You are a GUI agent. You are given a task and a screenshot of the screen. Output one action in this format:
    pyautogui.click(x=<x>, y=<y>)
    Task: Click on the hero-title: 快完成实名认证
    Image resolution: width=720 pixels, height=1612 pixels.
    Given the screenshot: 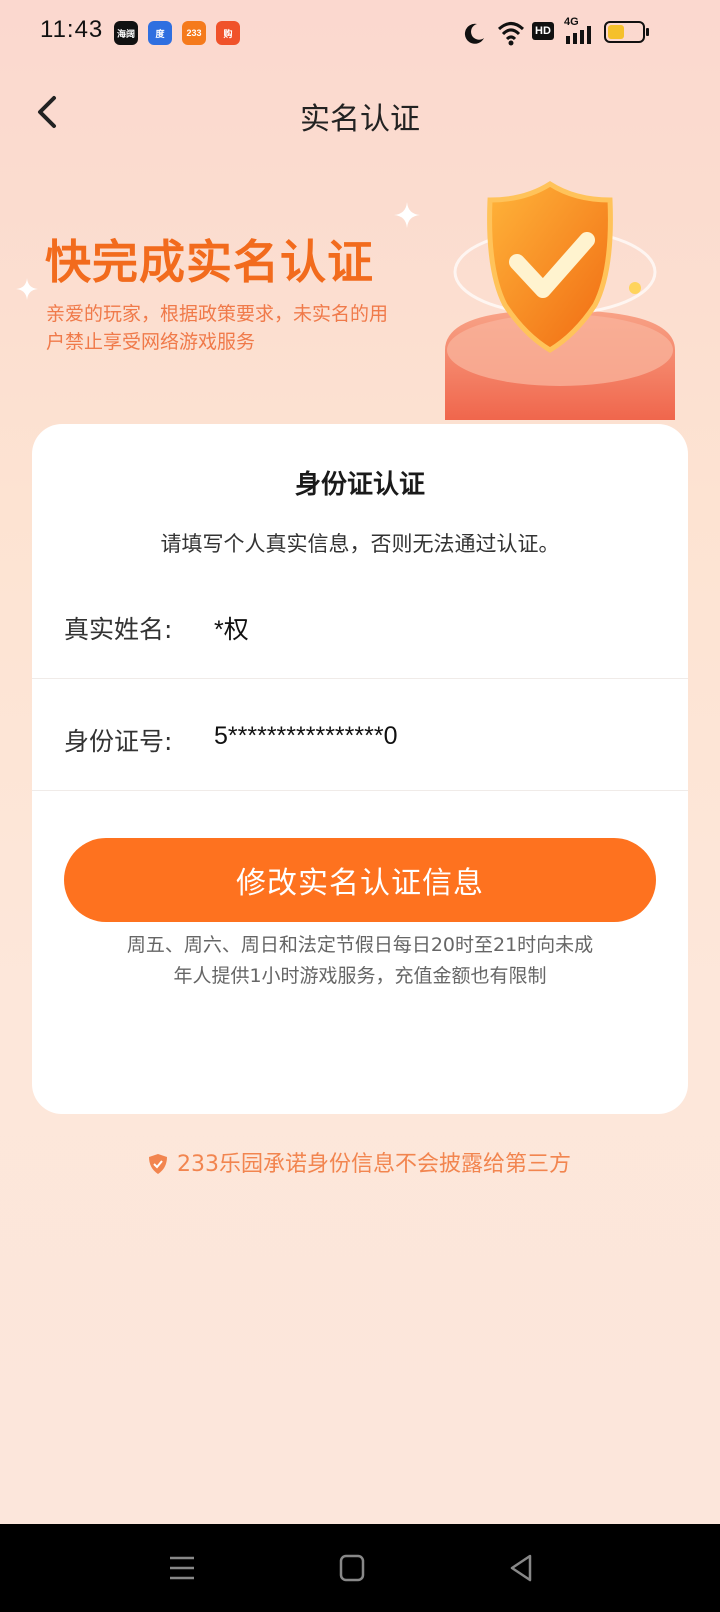 What is the action you would take?
    pyautogui.click(x=209, y=262)
    